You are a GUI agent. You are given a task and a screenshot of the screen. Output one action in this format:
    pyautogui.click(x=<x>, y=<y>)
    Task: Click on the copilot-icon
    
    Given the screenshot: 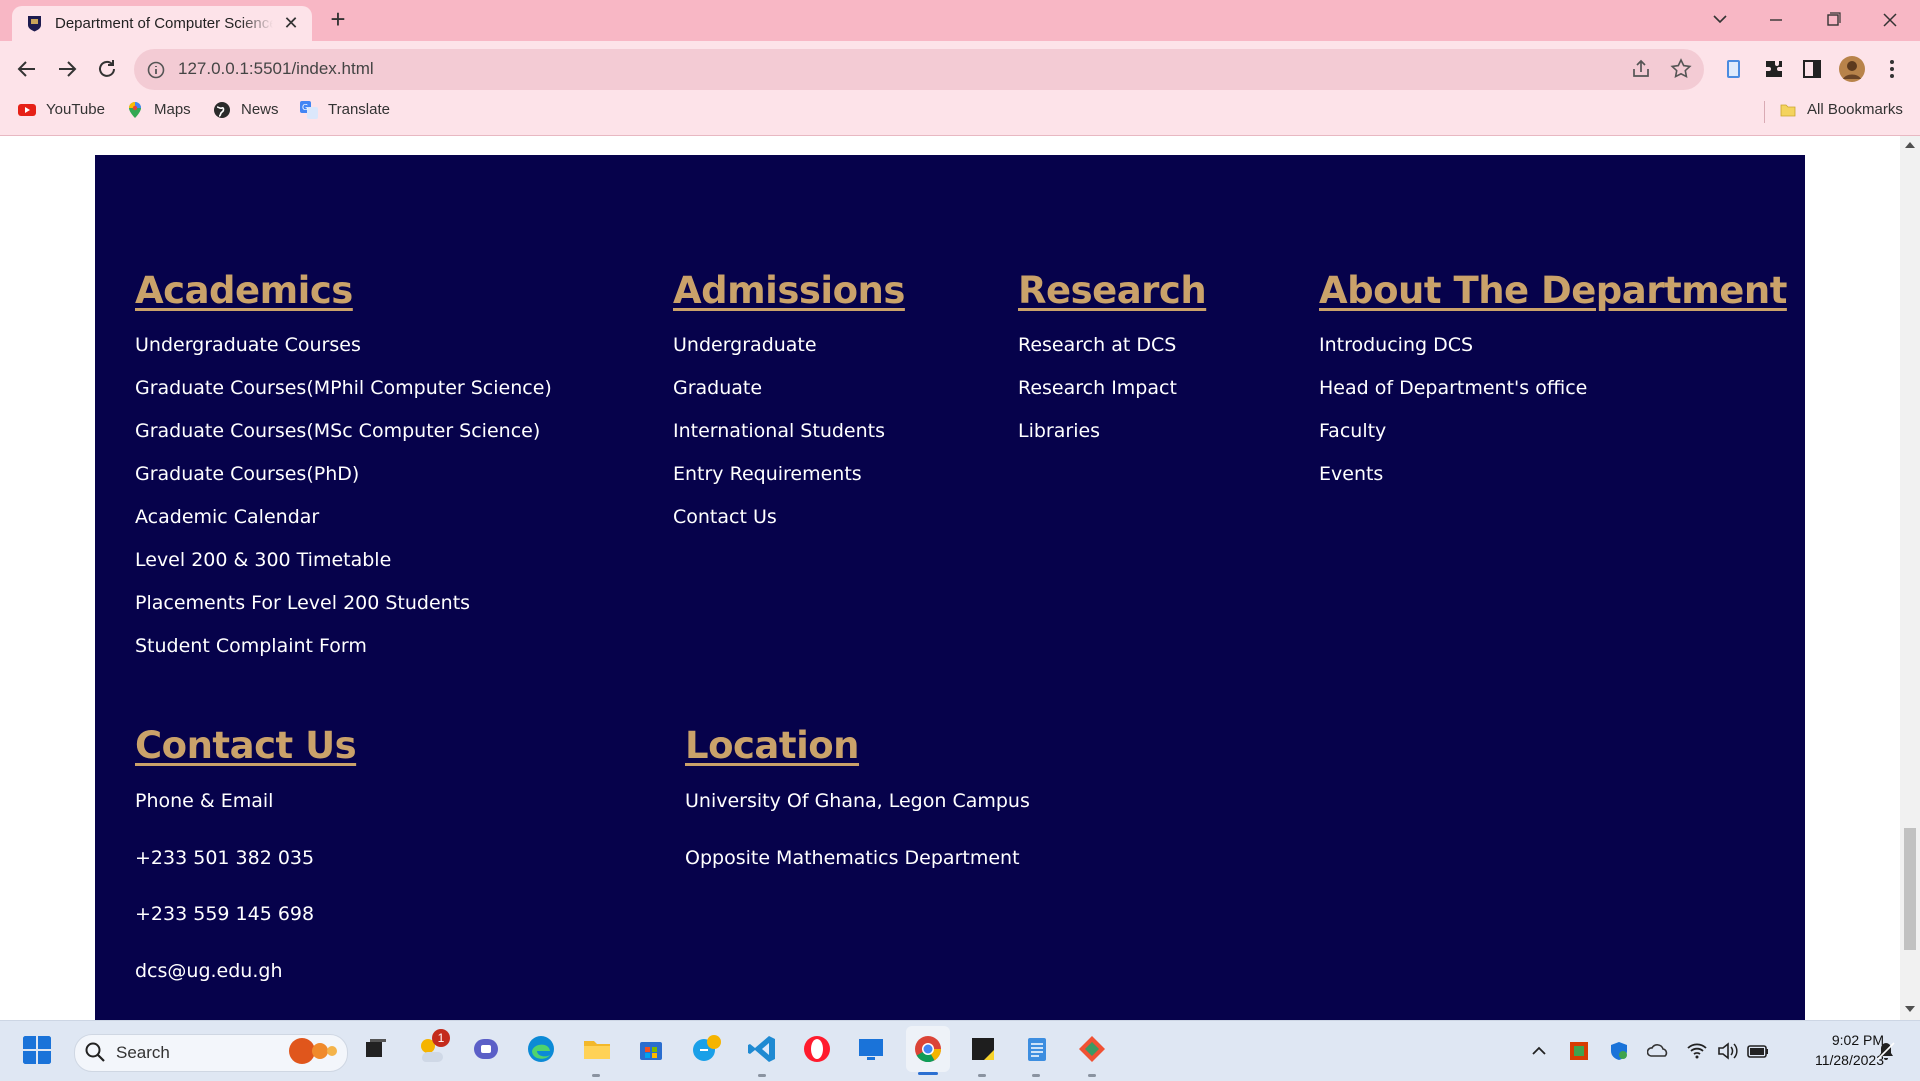 What is the action you would take?
    pyautogui.click(x=707, y=1049)
    